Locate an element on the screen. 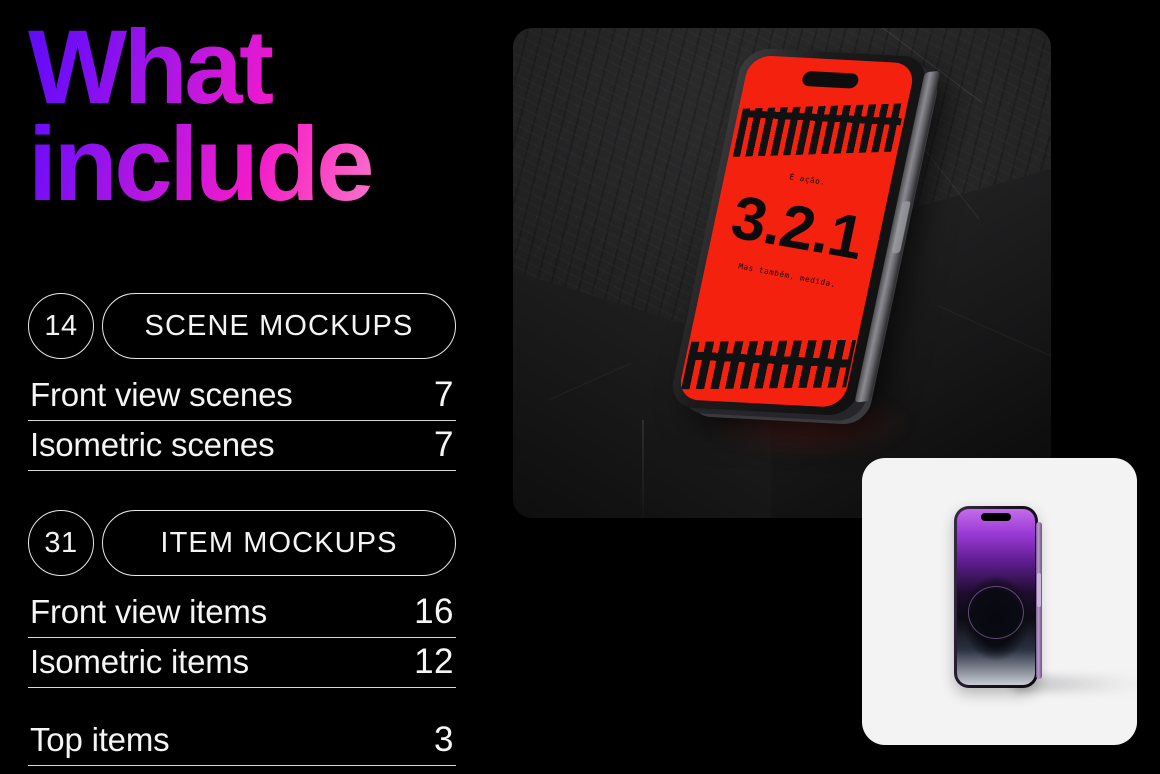 Image resolution: width=1160 pixels, height=774 pixels. group-badge-row: 14 SCENE MOCKUPS is located at coordinates (242, 326).